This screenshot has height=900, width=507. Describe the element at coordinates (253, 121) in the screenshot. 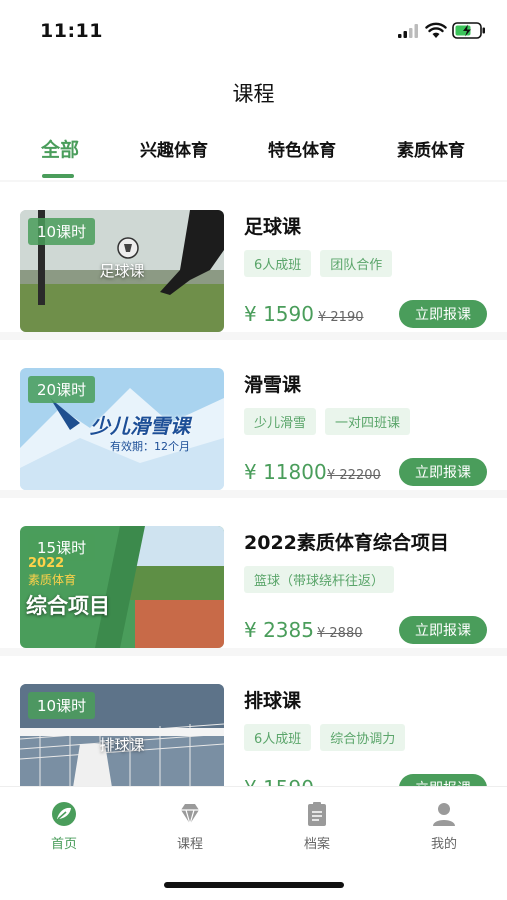

I see `page-header: 课程 全部 兴趣体育 特色体育 素质体育` at that location.